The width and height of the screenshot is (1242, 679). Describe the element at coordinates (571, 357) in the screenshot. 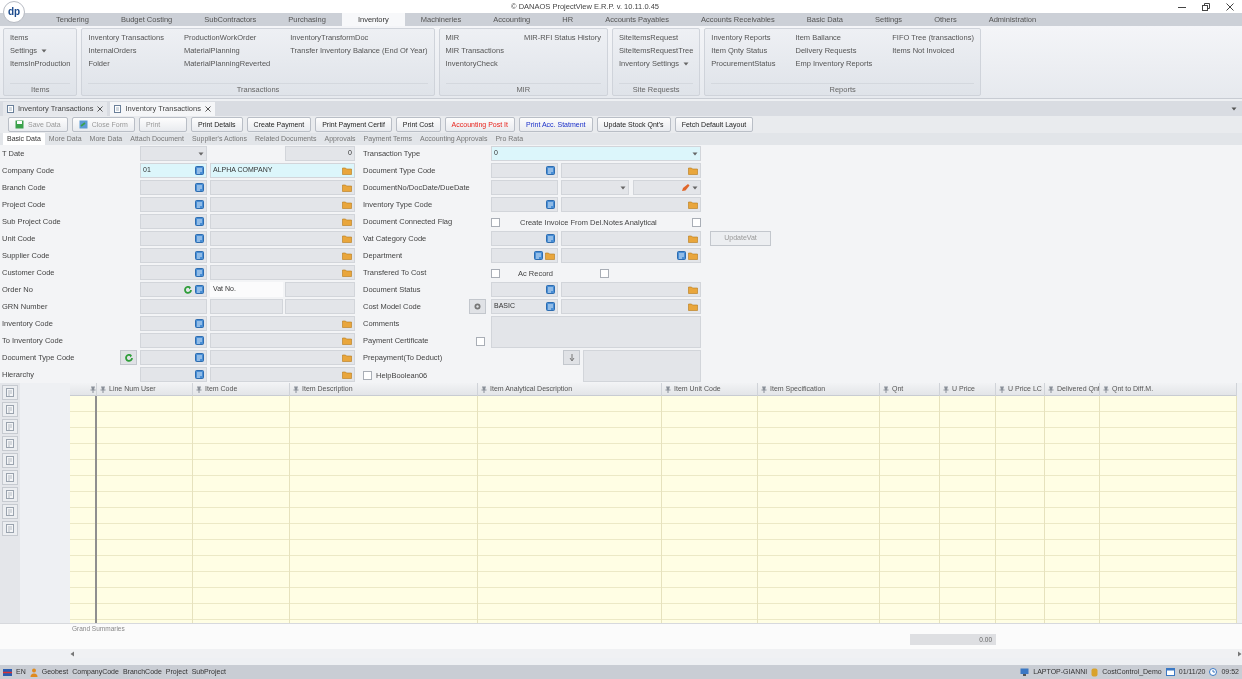

I see `arrow-button` at that location.